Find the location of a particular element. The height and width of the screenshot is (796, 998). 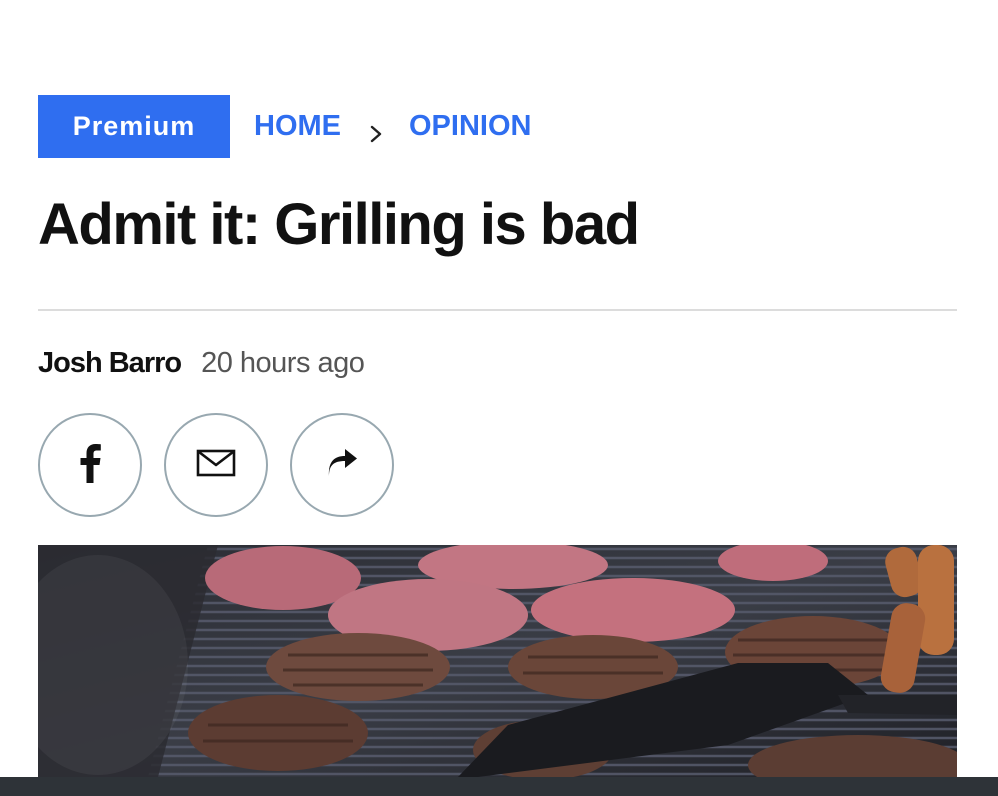

facebook-share-button is located at coordinates (90, 465).